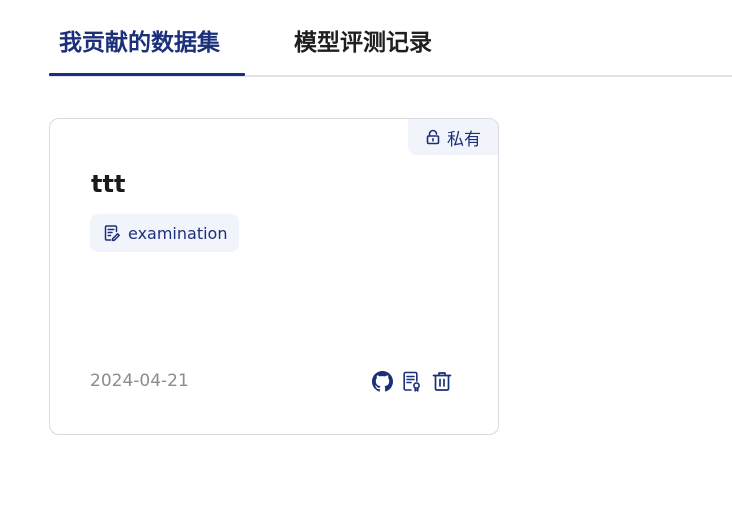 This screenshot has height=521, width=732. What do you see at coordinates (178, 233) in the screenshot?
I see `tag-label: examination` at bounding box center [178, 233].